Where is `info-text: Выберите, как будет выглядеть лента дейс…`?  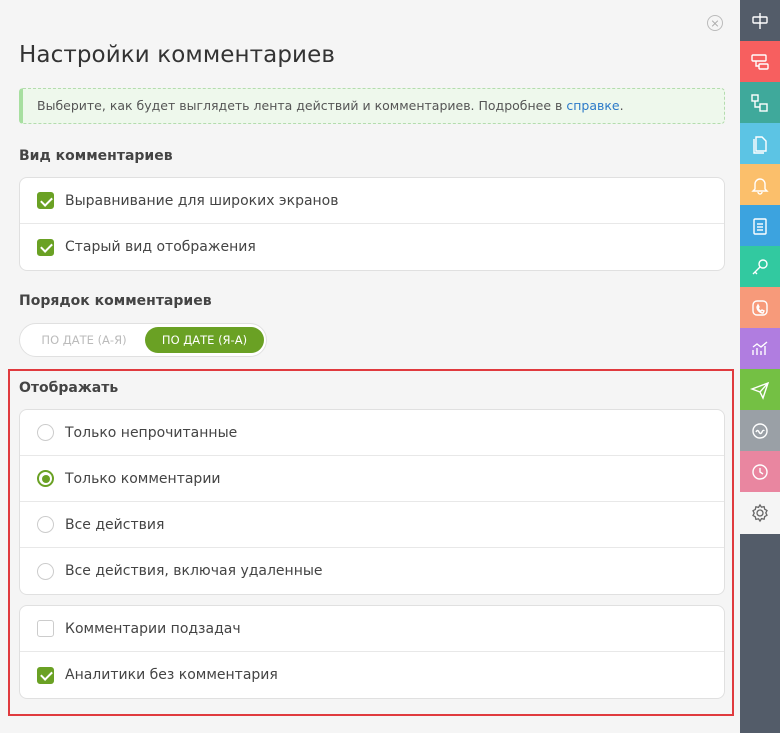
info-text: Выберите, как будет выглядеть лента дейс… is located at coordinates (302, 105).